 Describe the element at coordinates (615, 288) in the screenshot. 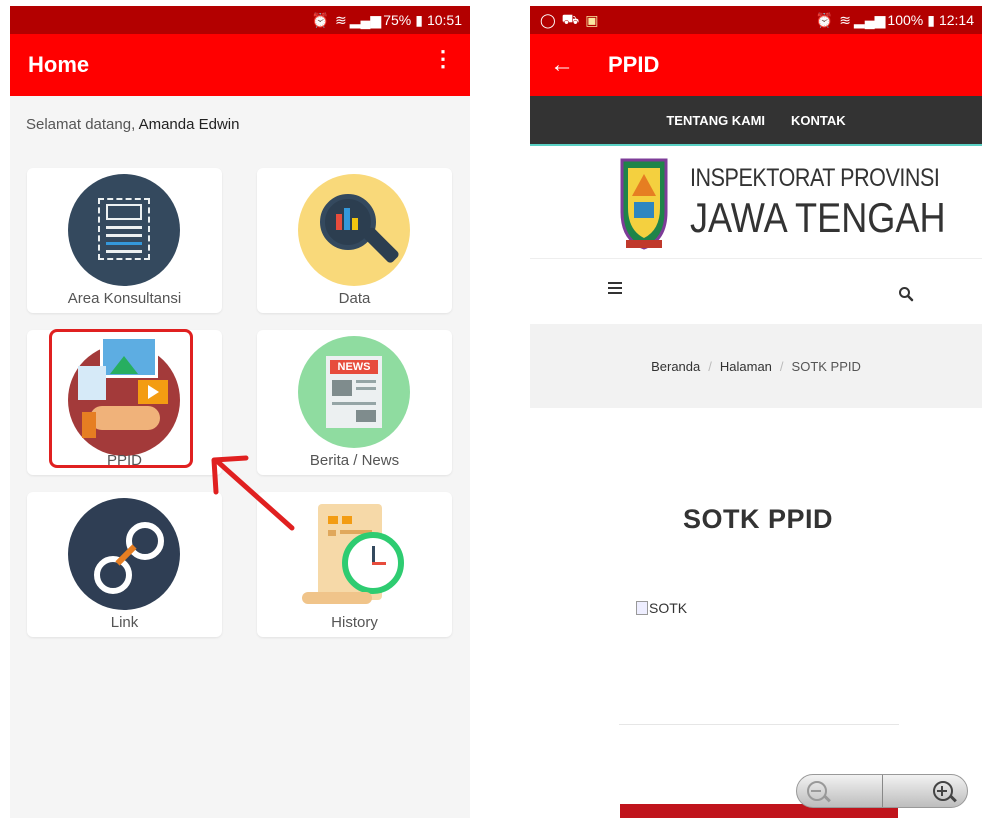

I see `hamburger-menu-icon` at that location.